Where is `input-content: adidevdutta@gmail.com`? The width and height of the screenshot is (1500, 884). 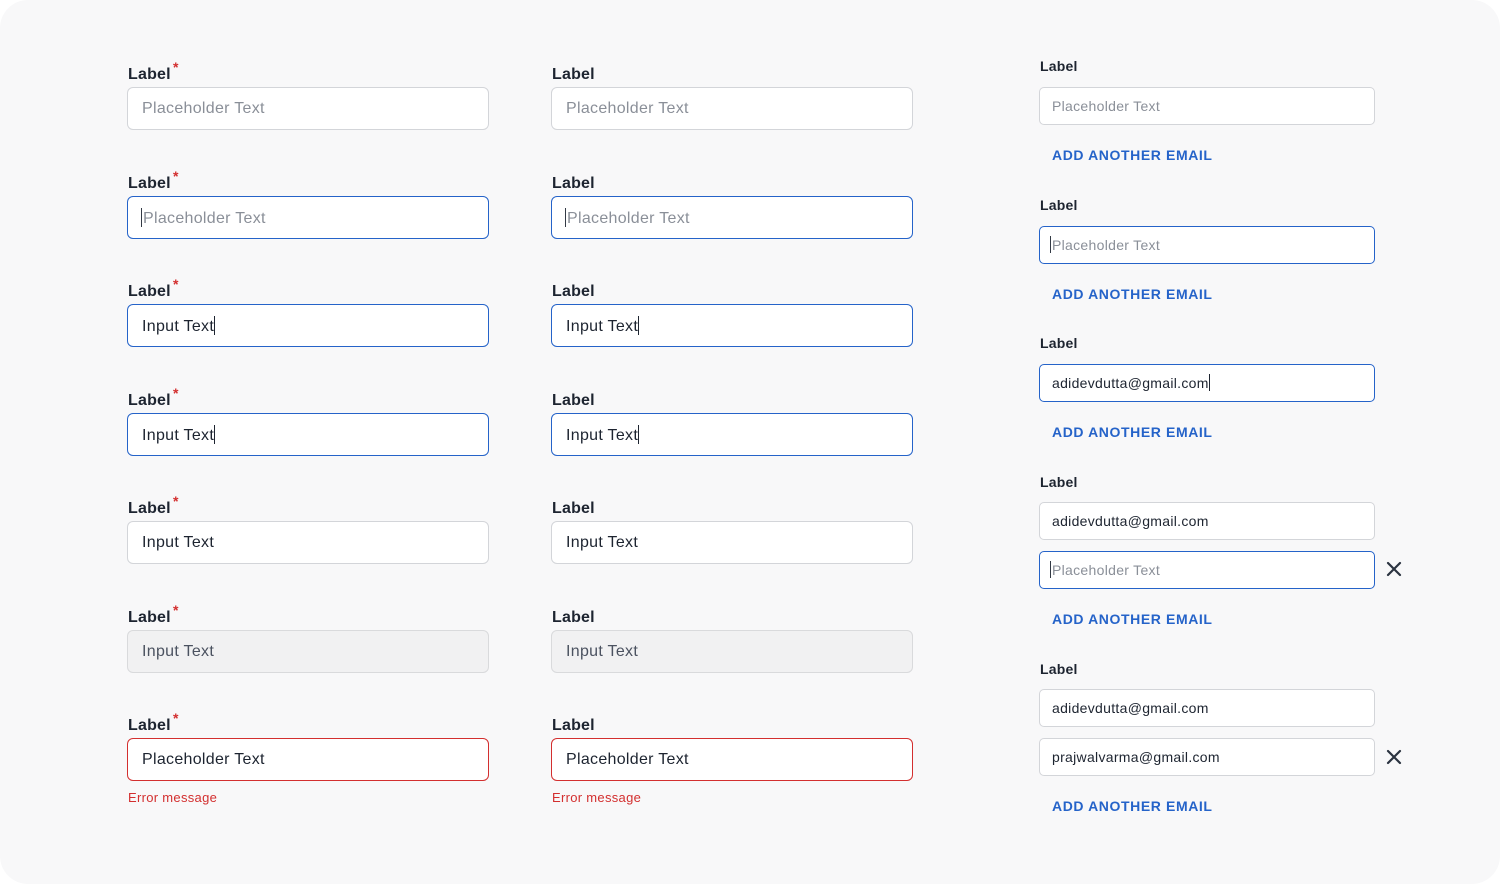 input-content: adidevdutta@gmail.com is located at coordinates (1131, 383).